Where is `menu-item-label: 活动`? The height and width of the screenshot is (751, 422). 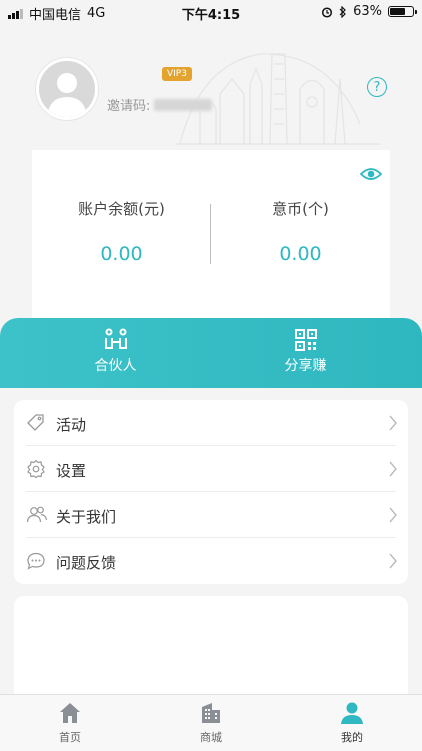 menu-item-label: 活动 is located at coordinates (71, 425).